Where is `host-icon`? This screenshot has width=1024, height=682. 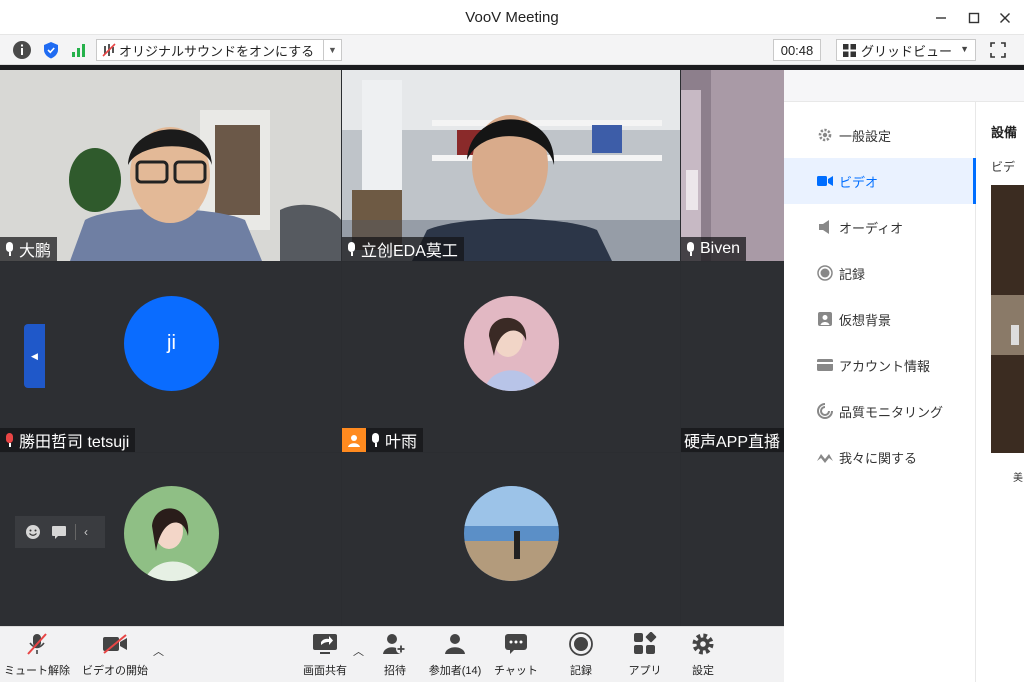 host-icon is located at coordinates (354, 440).